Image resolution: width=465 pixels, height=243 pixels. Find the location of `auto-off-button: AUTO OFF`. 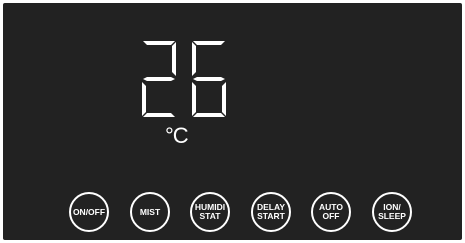

auto-off-button: AUTO OFF is located at coordinates (331, 212).